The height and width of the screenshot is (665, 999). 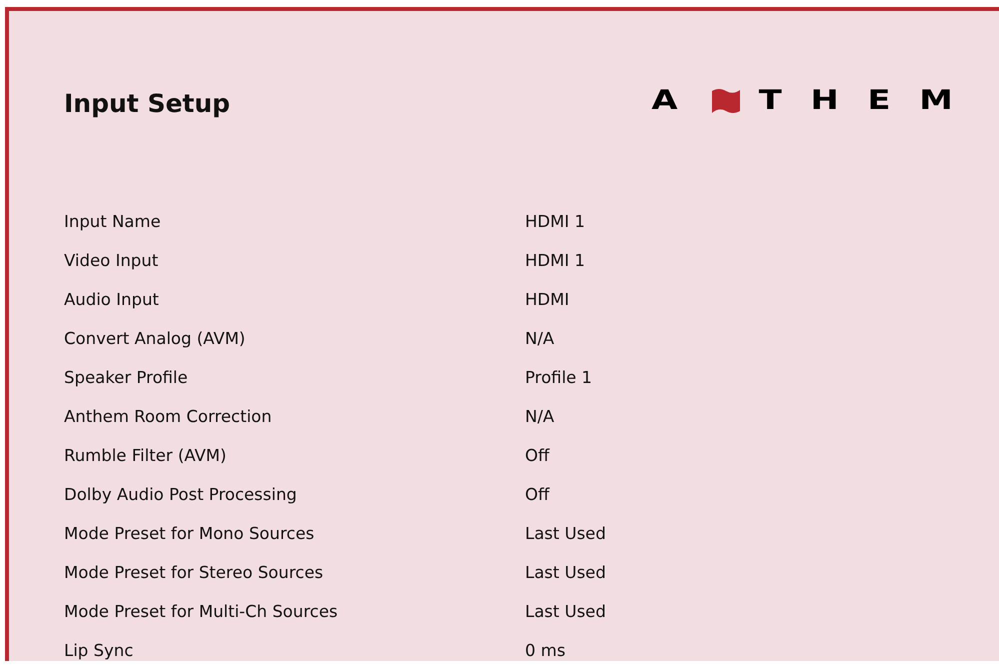 I want to click on setting-label: Audio Input, so click(x=112, y=300).